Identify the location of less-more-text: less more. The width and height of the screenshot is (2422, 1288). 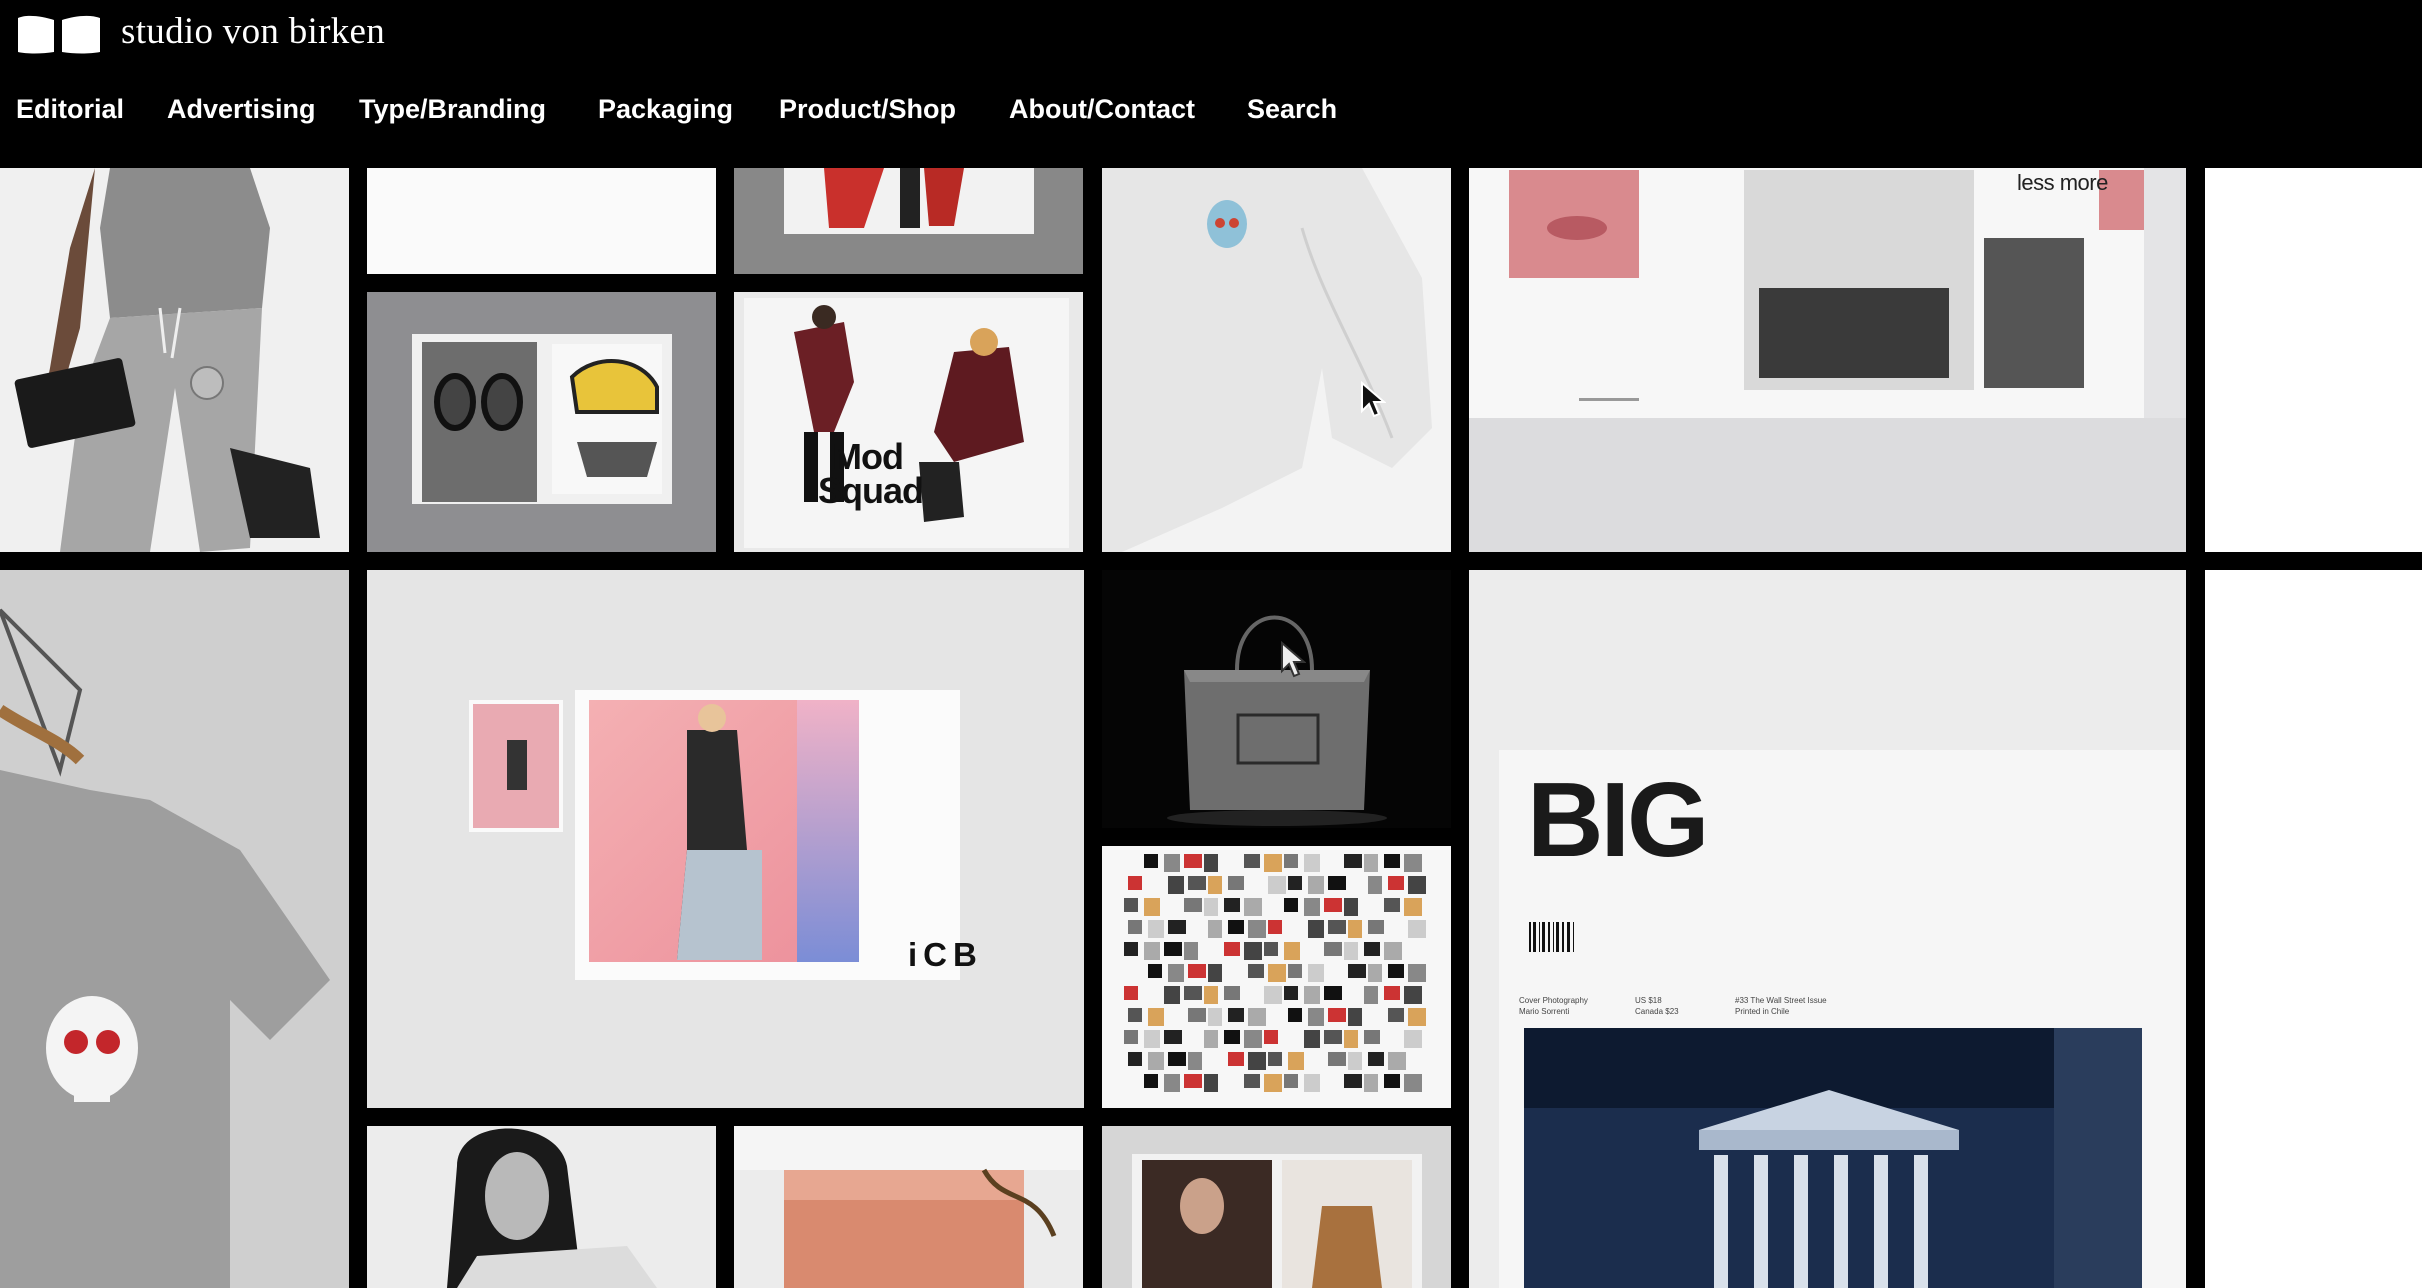
(2062, 182).